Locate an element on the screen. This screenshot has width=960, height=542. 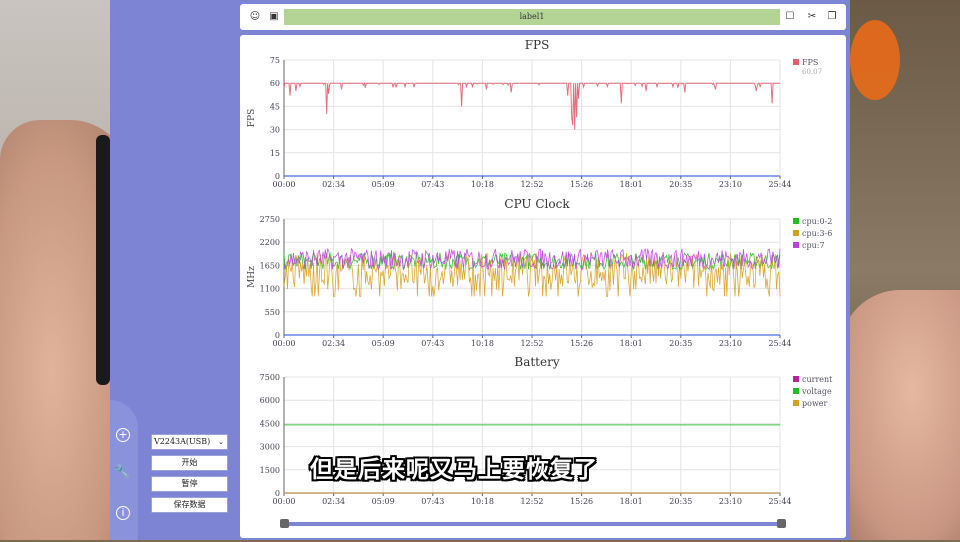
y-tick-label: 7500 is located at coordinates (270, 377).